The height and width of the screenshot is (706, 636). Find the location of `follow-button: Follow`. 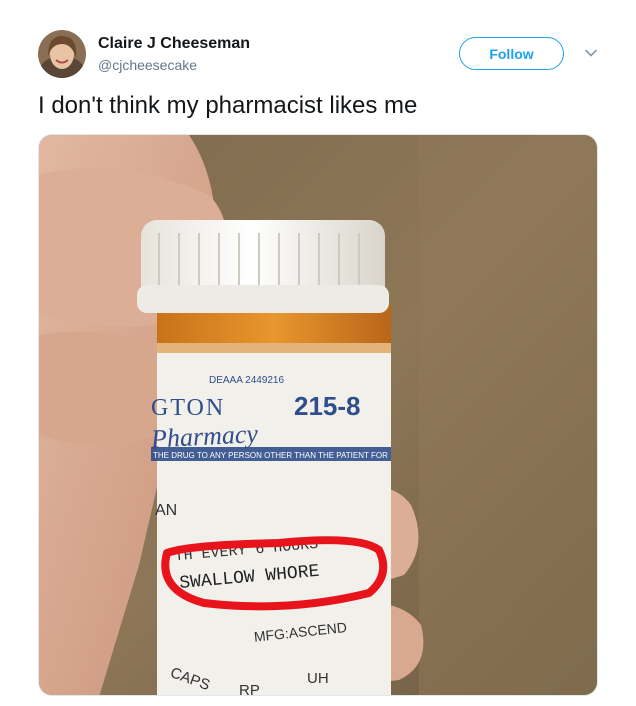

follow-button: Follow is located at coordinates (511, 53).